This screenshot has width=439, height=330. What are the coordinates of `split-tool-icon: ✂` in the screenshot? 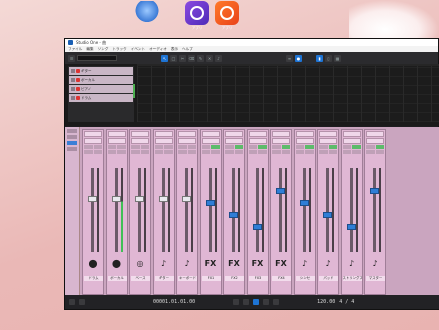 It's located at (182, 58).